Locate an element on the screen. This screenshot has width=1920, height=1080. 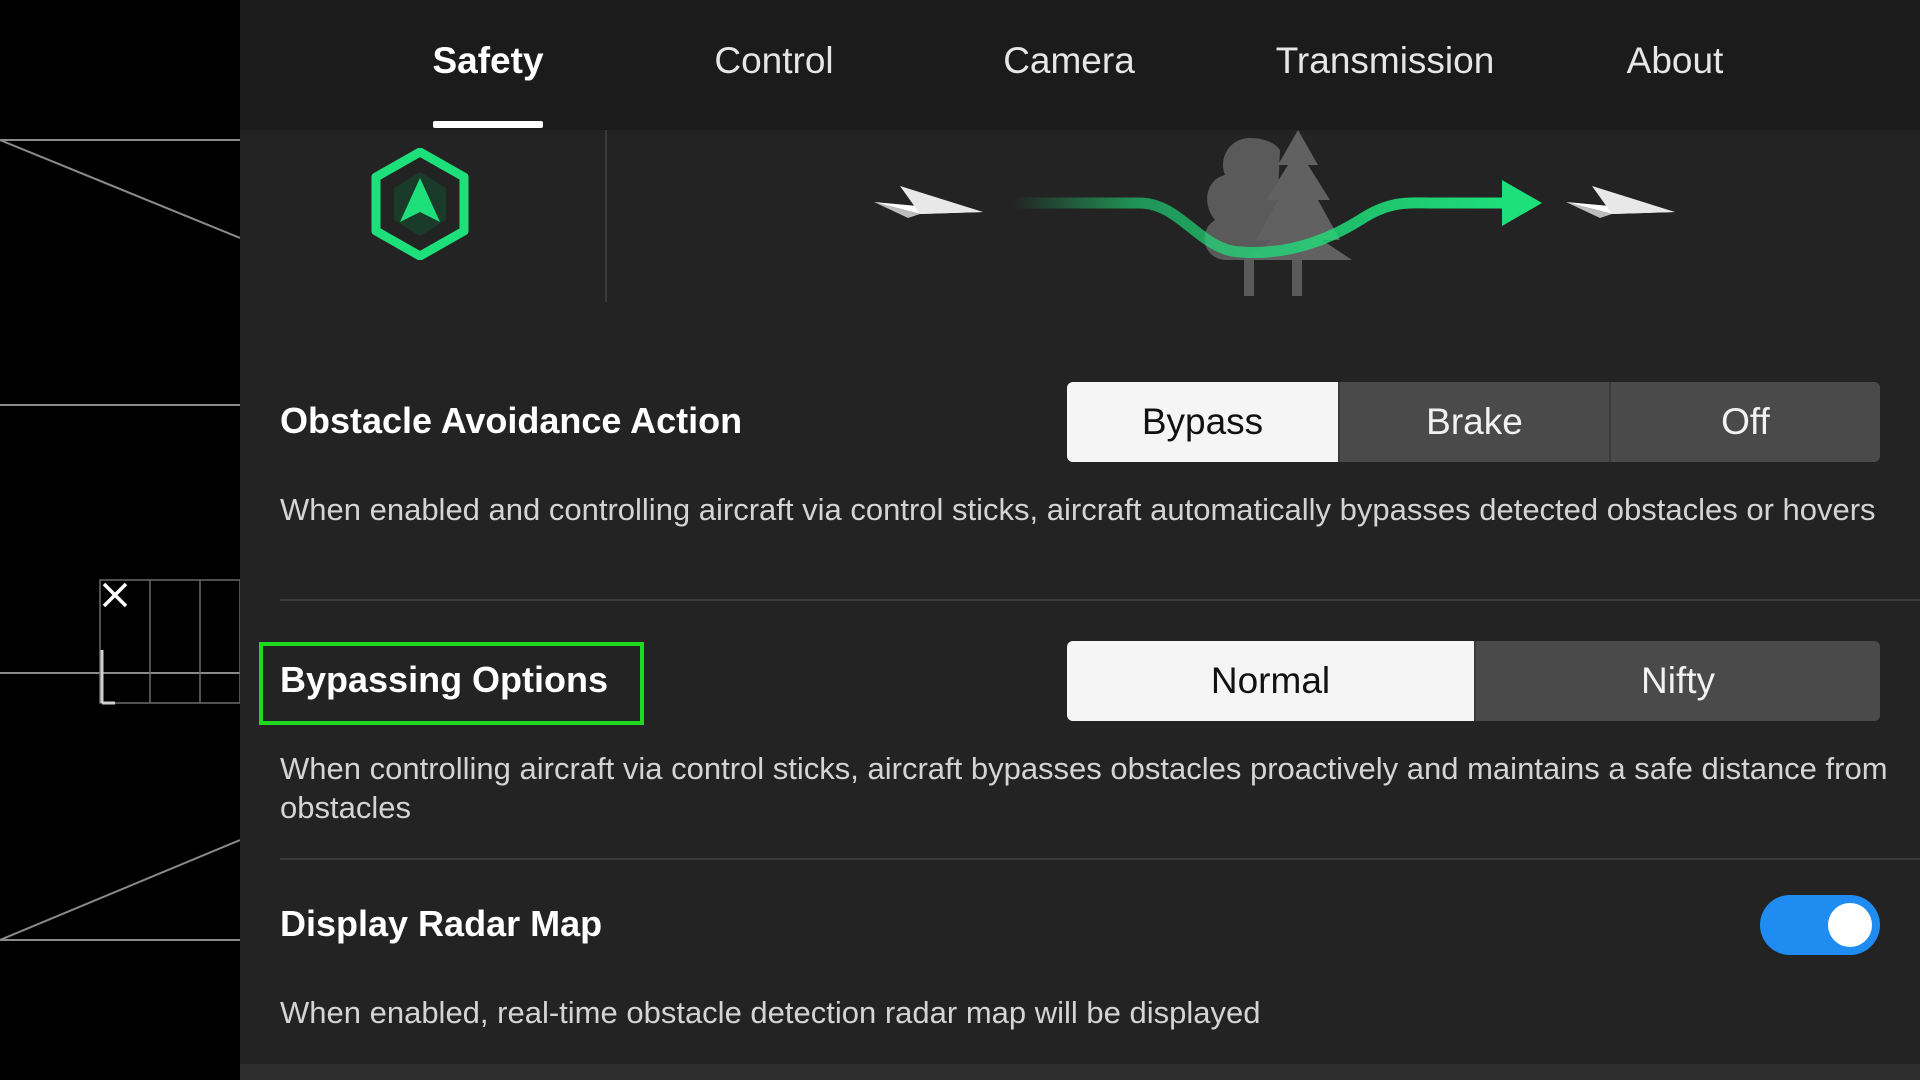
close-icon is located at coordinates (115, 595).